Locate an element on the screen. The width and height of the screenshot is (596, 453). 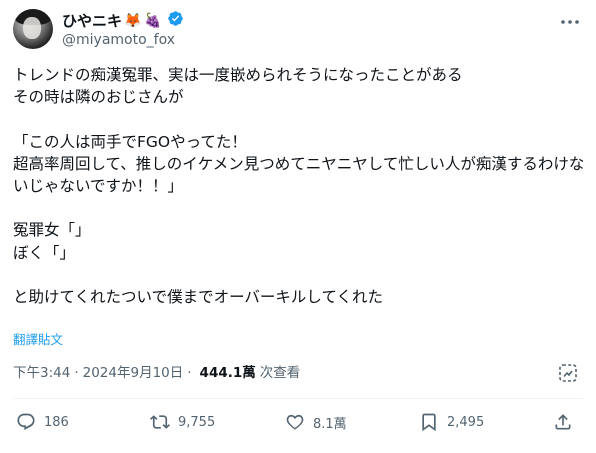
share-icon is located at coordinates (563, 422).